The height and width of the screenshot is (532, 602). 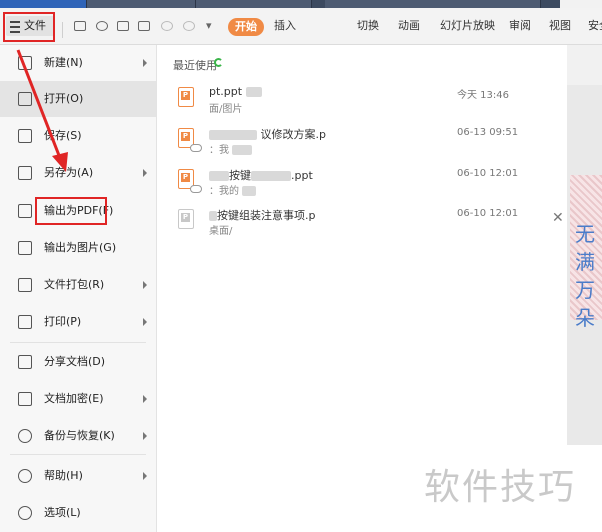 What do you see at coordinates (42, 110) in the screenshot?
I see `annotation-arrow` at bounding box center [42, 110].